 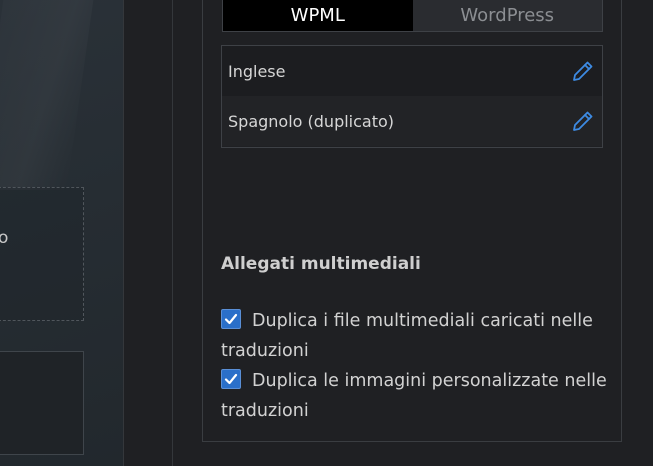 I want to click on media-section-title: Allegati multimediali, so click(x=321, y=264).